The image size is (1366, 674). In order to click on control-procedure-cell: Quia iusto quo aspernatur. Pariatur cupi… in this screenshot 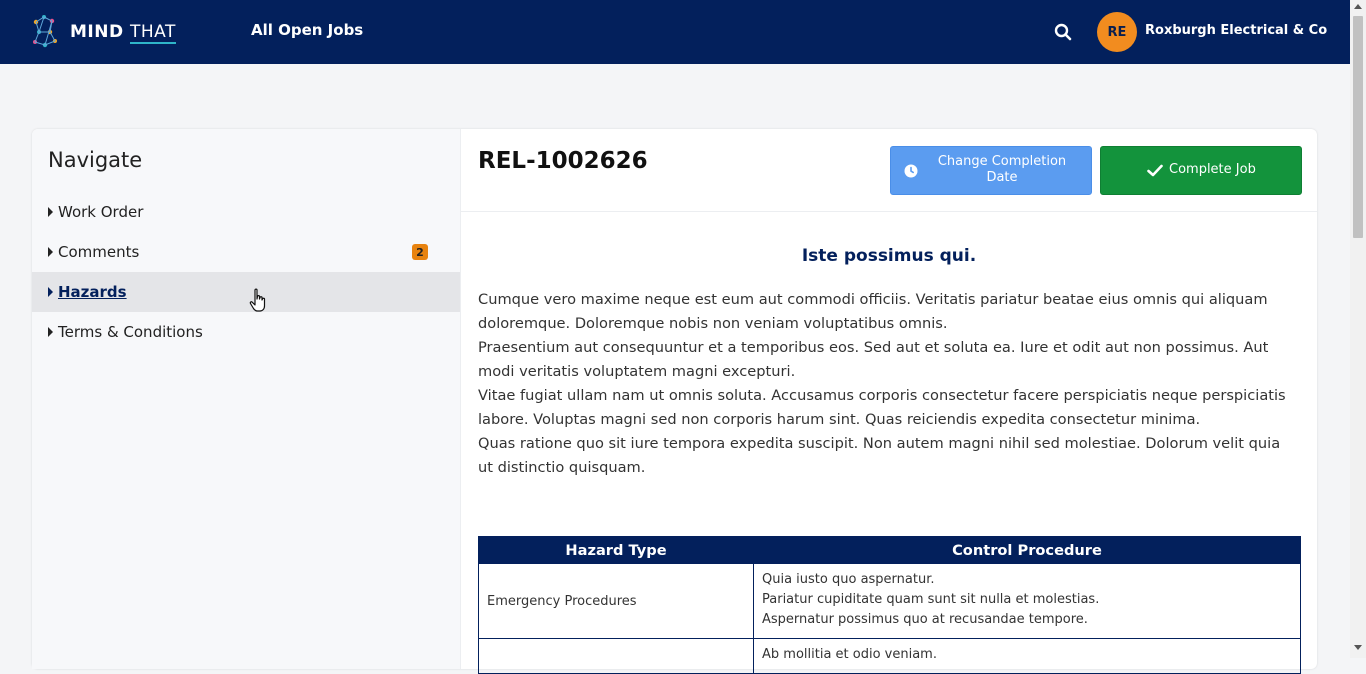, I will do `click(1027, 601)`.